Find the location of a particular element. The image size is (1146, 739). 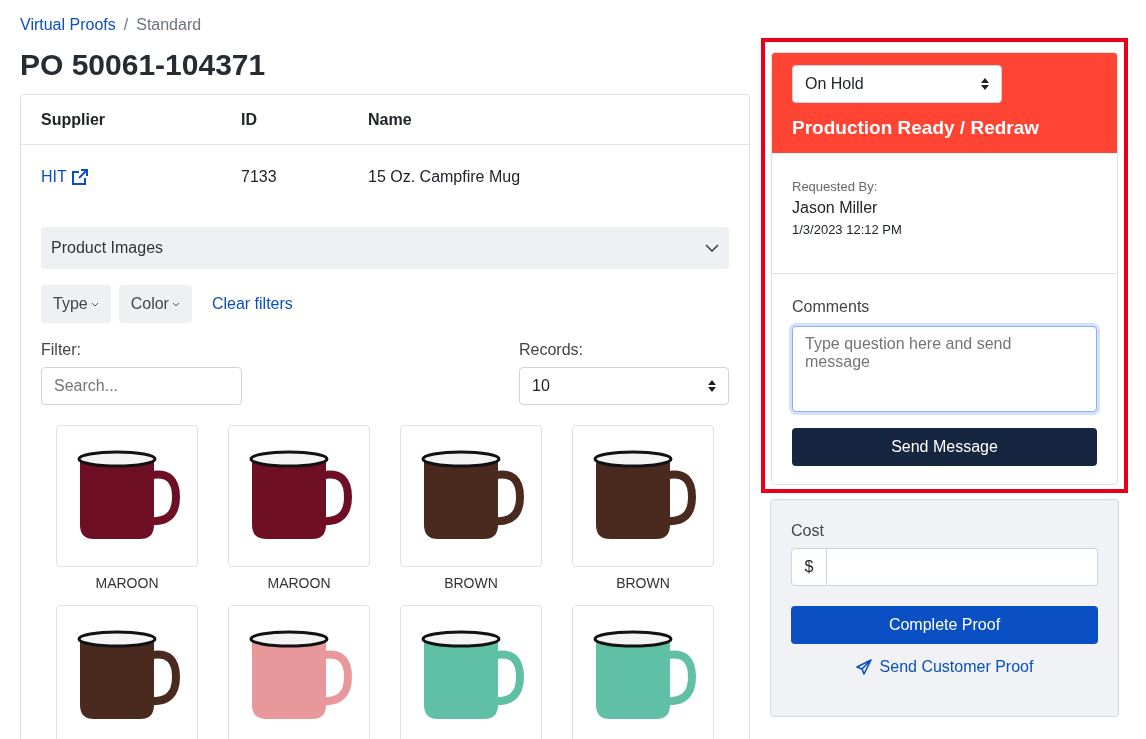

breadcrumb-current: Standard is located at coordinates (169, 25).